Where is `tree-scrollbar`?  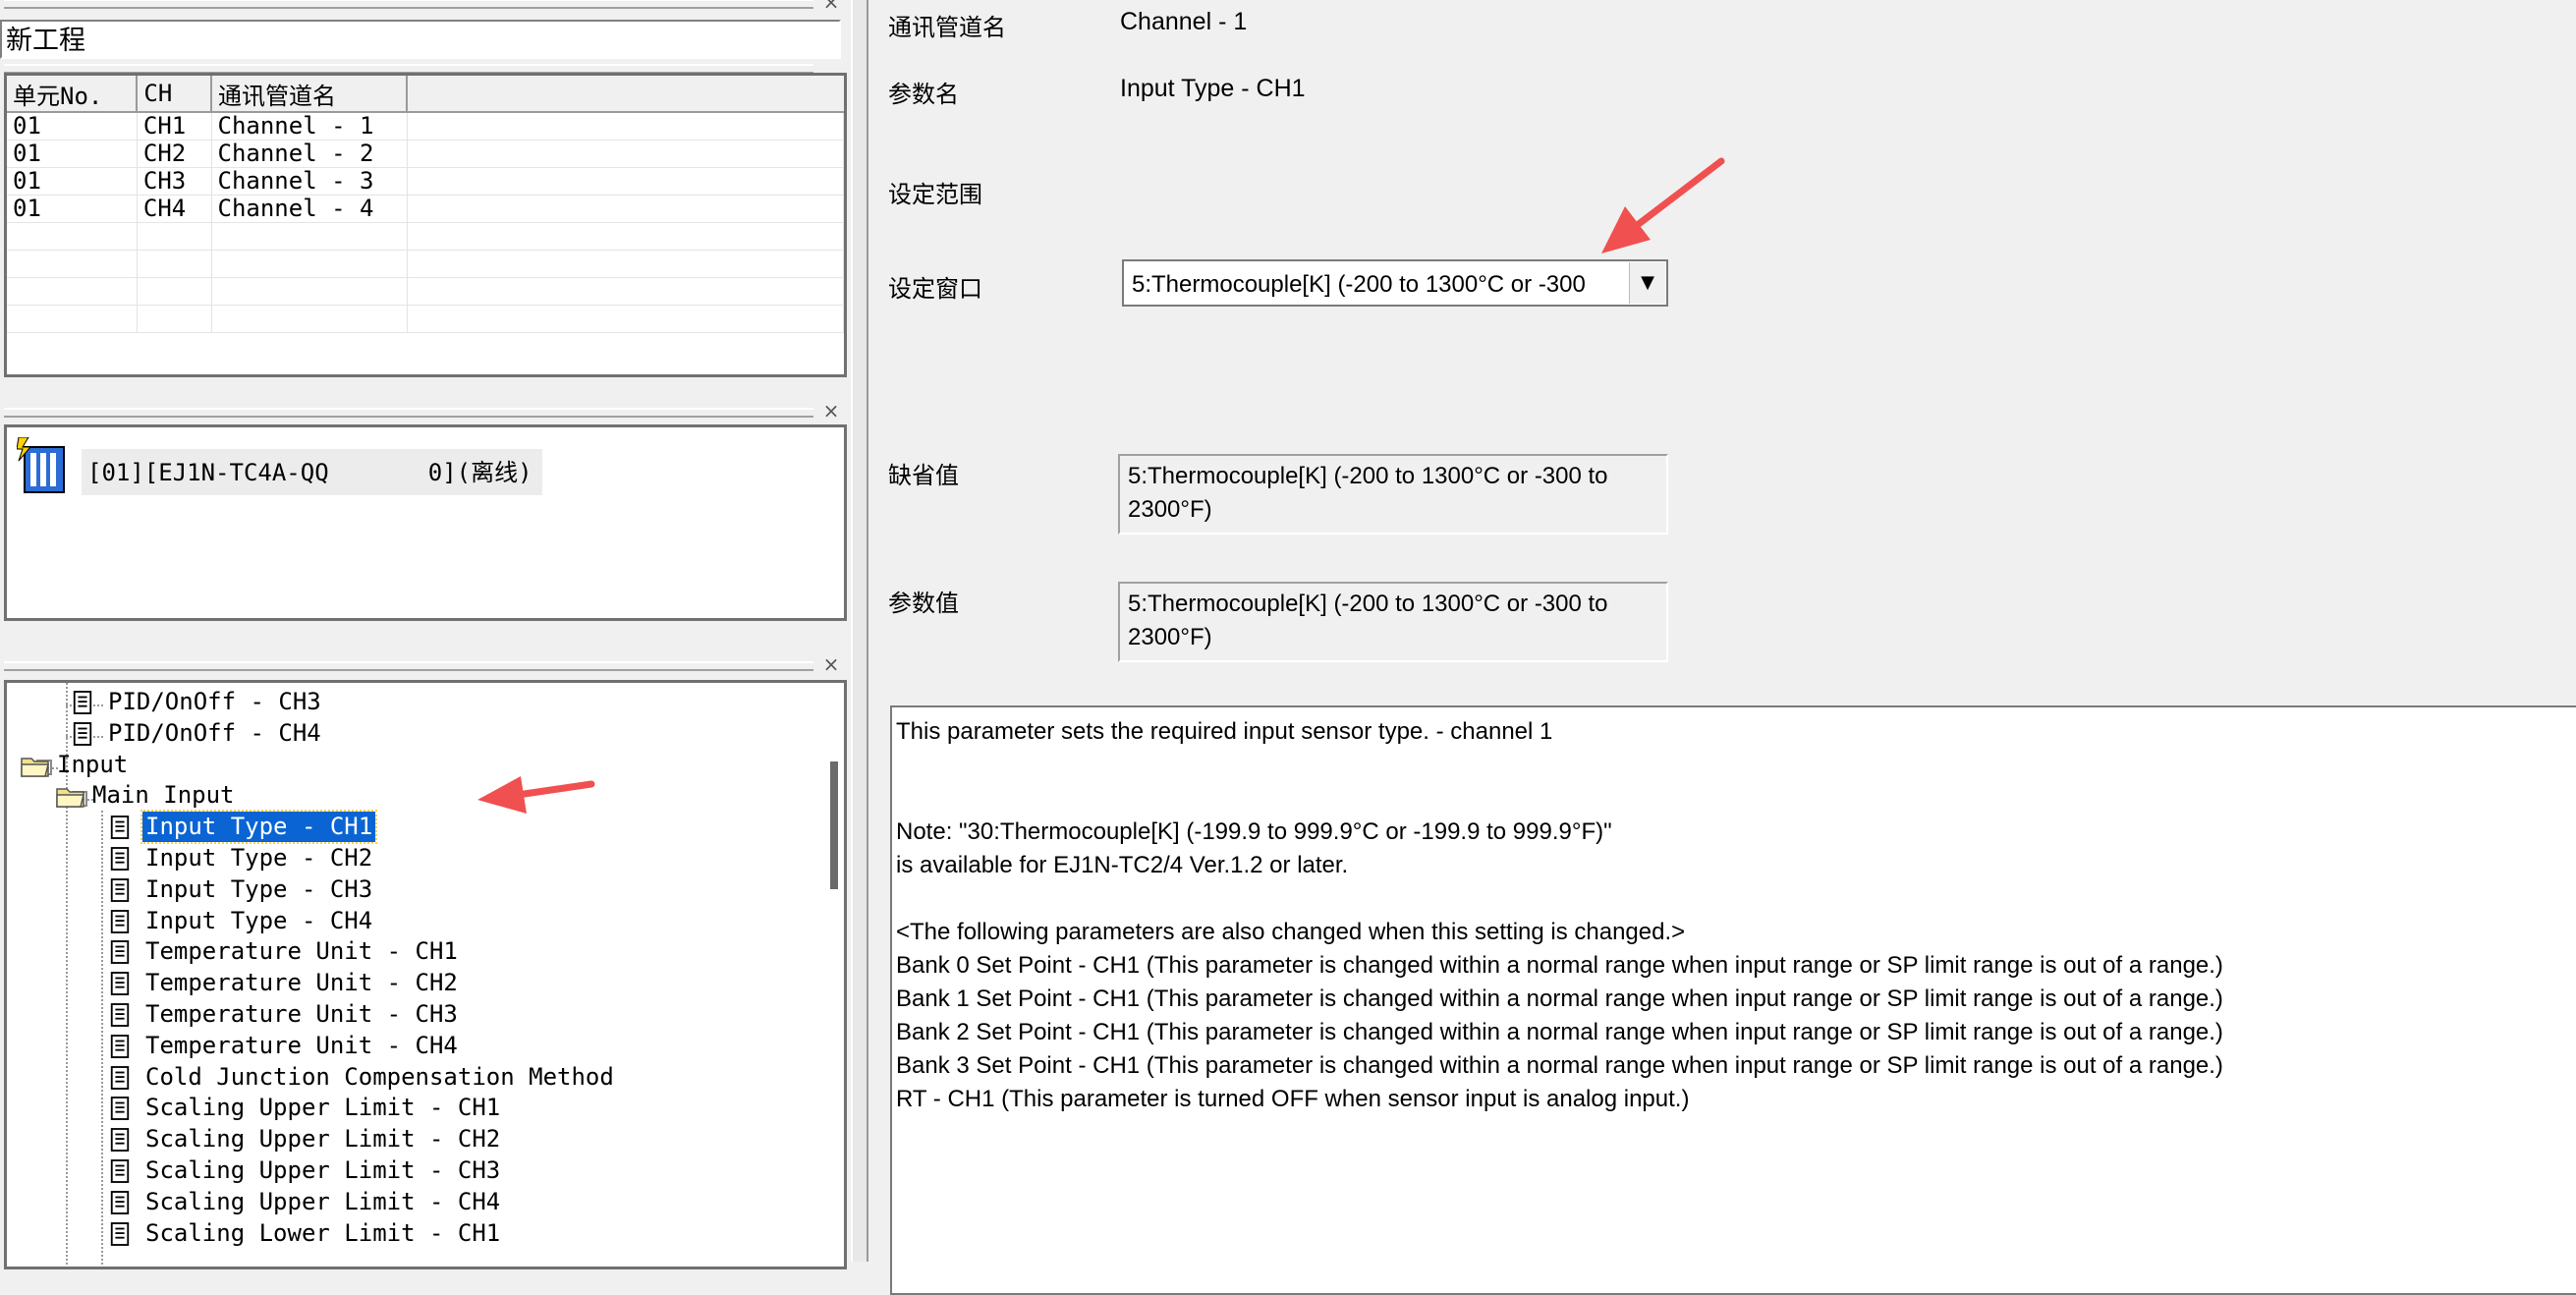 tree-scrollbar is located at coordinates (834, 825).